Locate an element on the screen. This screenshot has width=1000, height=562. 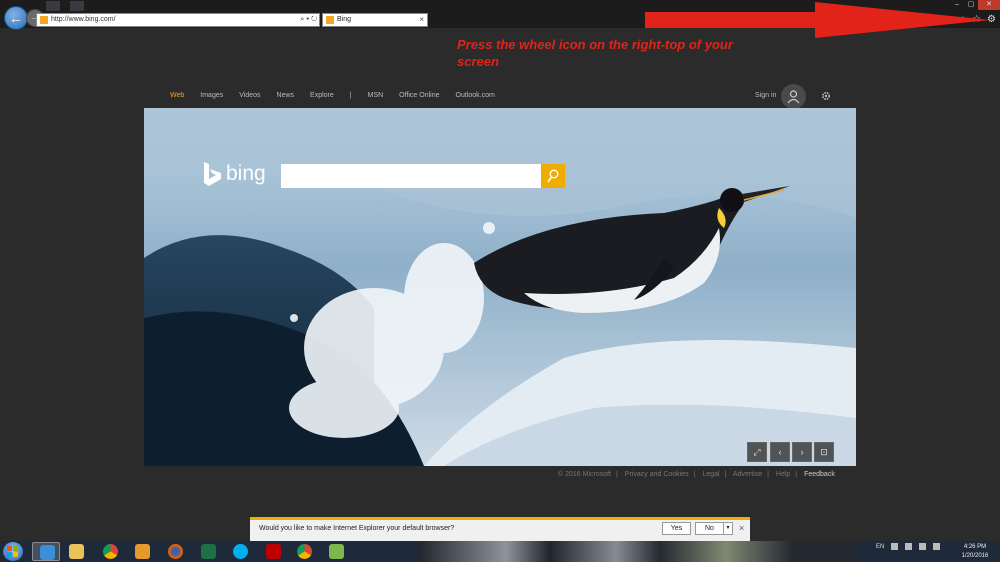
firefox-icon is located at coordinates (175, 551).